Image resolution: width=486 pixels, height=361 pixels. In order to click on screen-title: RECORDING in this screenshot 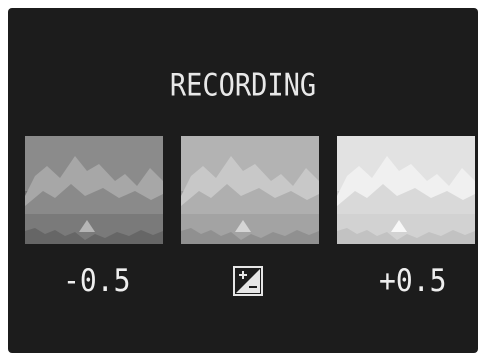, I will do `click(243, 85)`.